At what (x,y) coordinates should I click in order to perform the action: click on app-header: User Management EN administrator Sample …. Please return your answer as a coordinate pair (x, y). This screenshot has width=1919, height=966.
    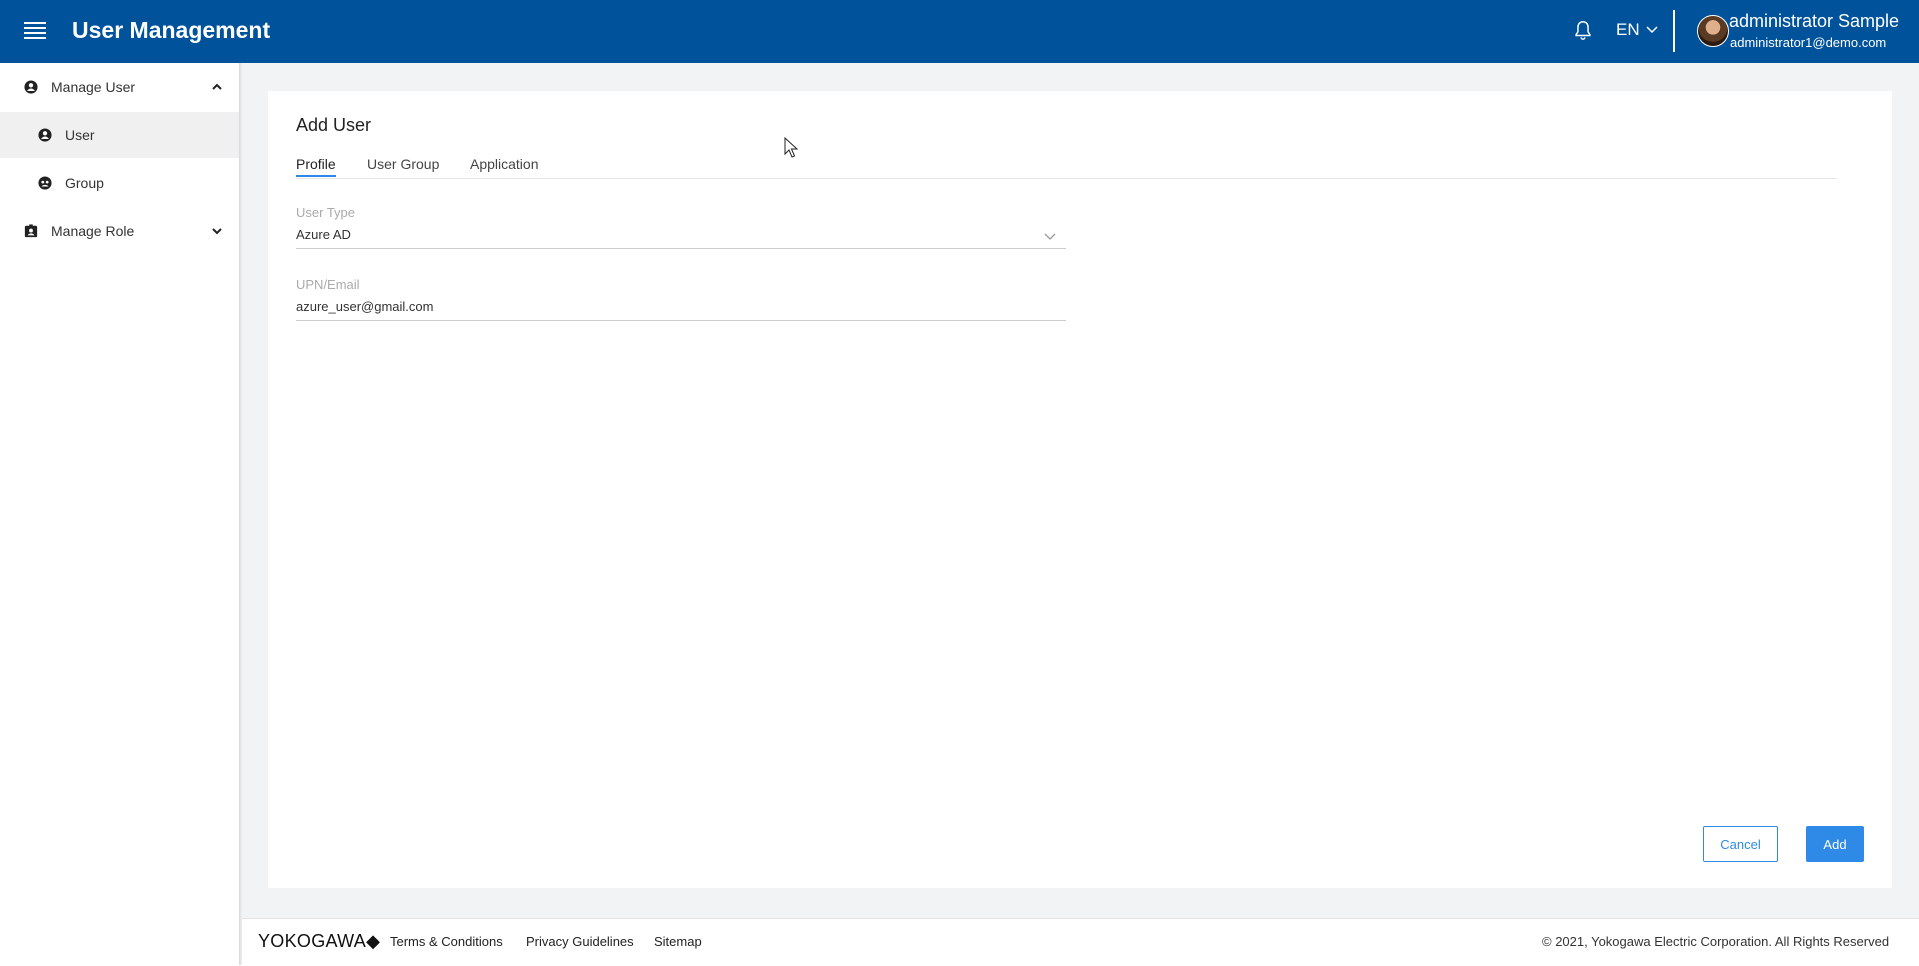
    Looking at the image, I should click on (959, 31).